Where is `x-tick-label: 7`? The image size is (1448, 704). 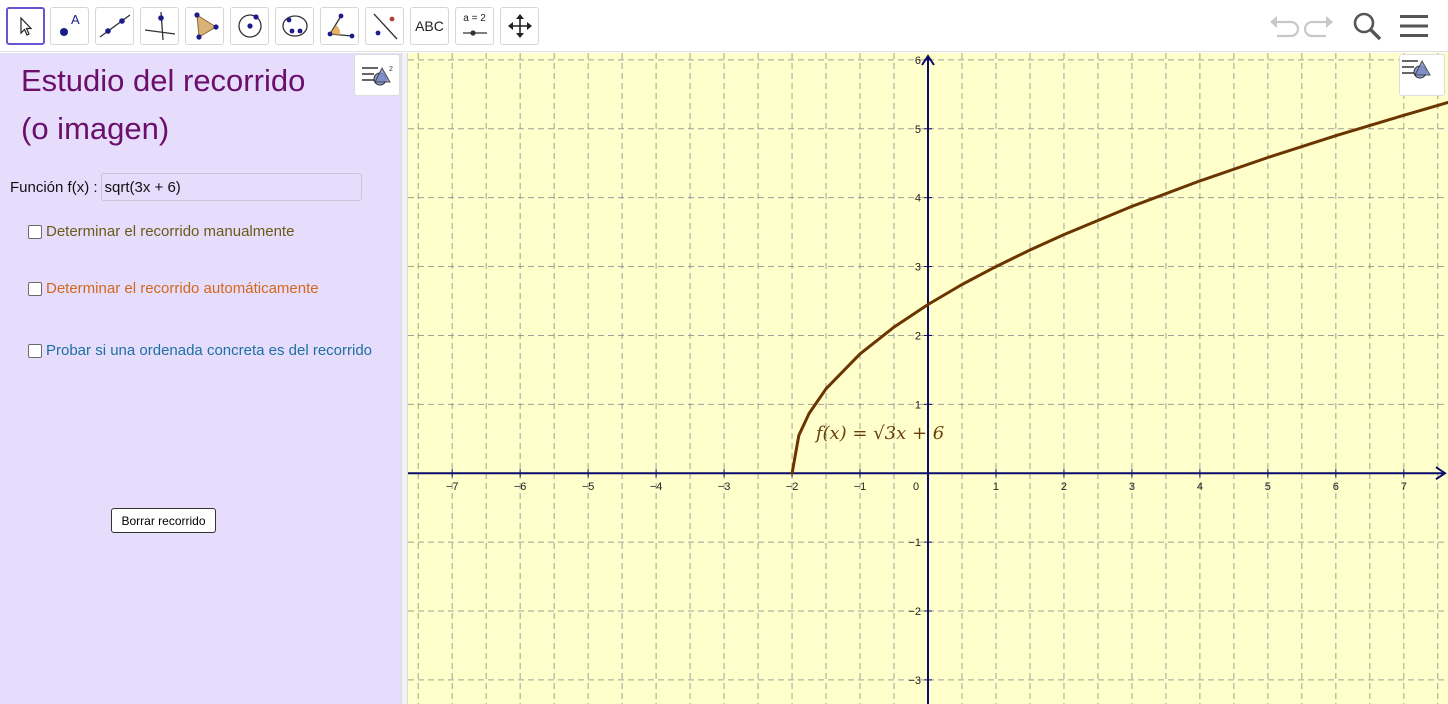
x-tick-label: 7 is located at coordinates (1404, 487).